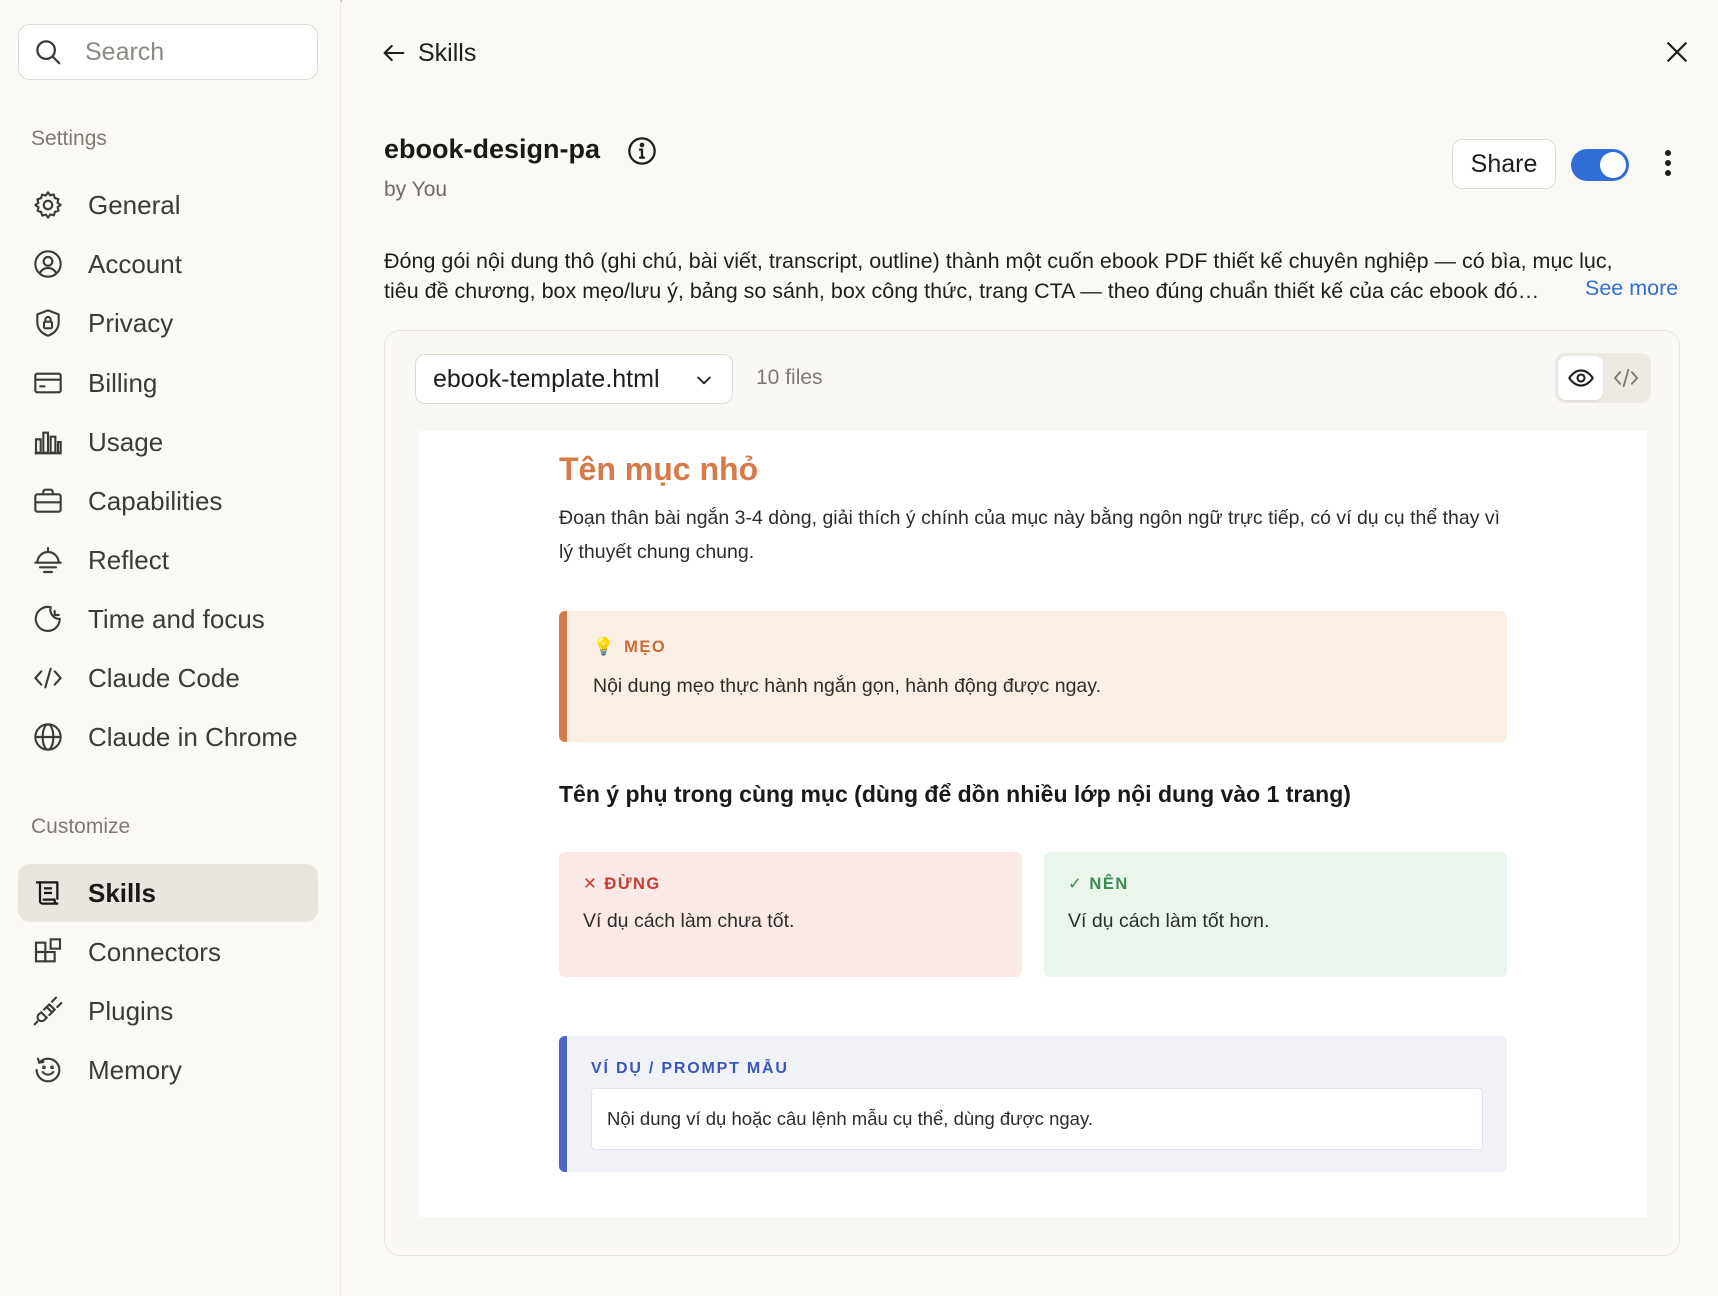 The width and height of the screenshot is (1718, 1296). What do you see at coordinates (394, 53) in the screenshot?
I see `arrow-left-icon` at bounding box center [394, 53].